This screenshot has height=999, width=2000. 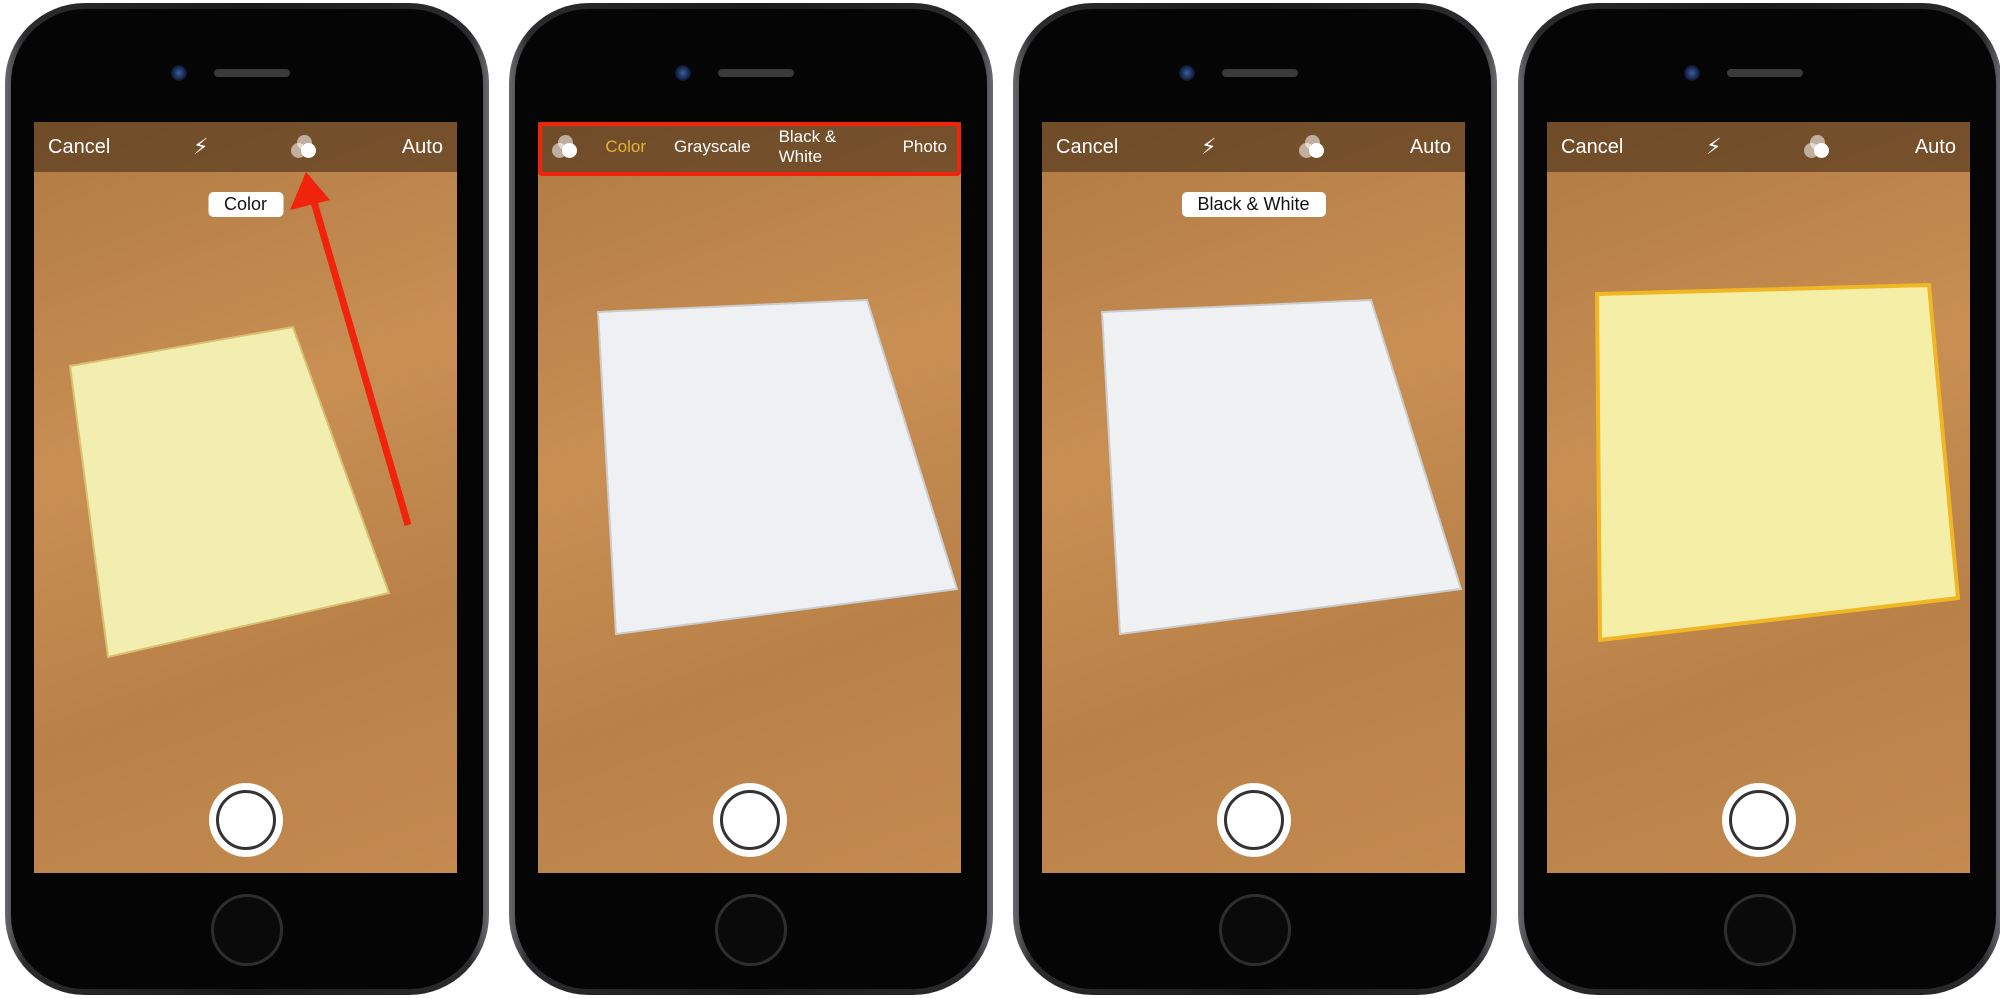 I want to click on filter-option-black-white: Black & White, so click(x=827, y=147).